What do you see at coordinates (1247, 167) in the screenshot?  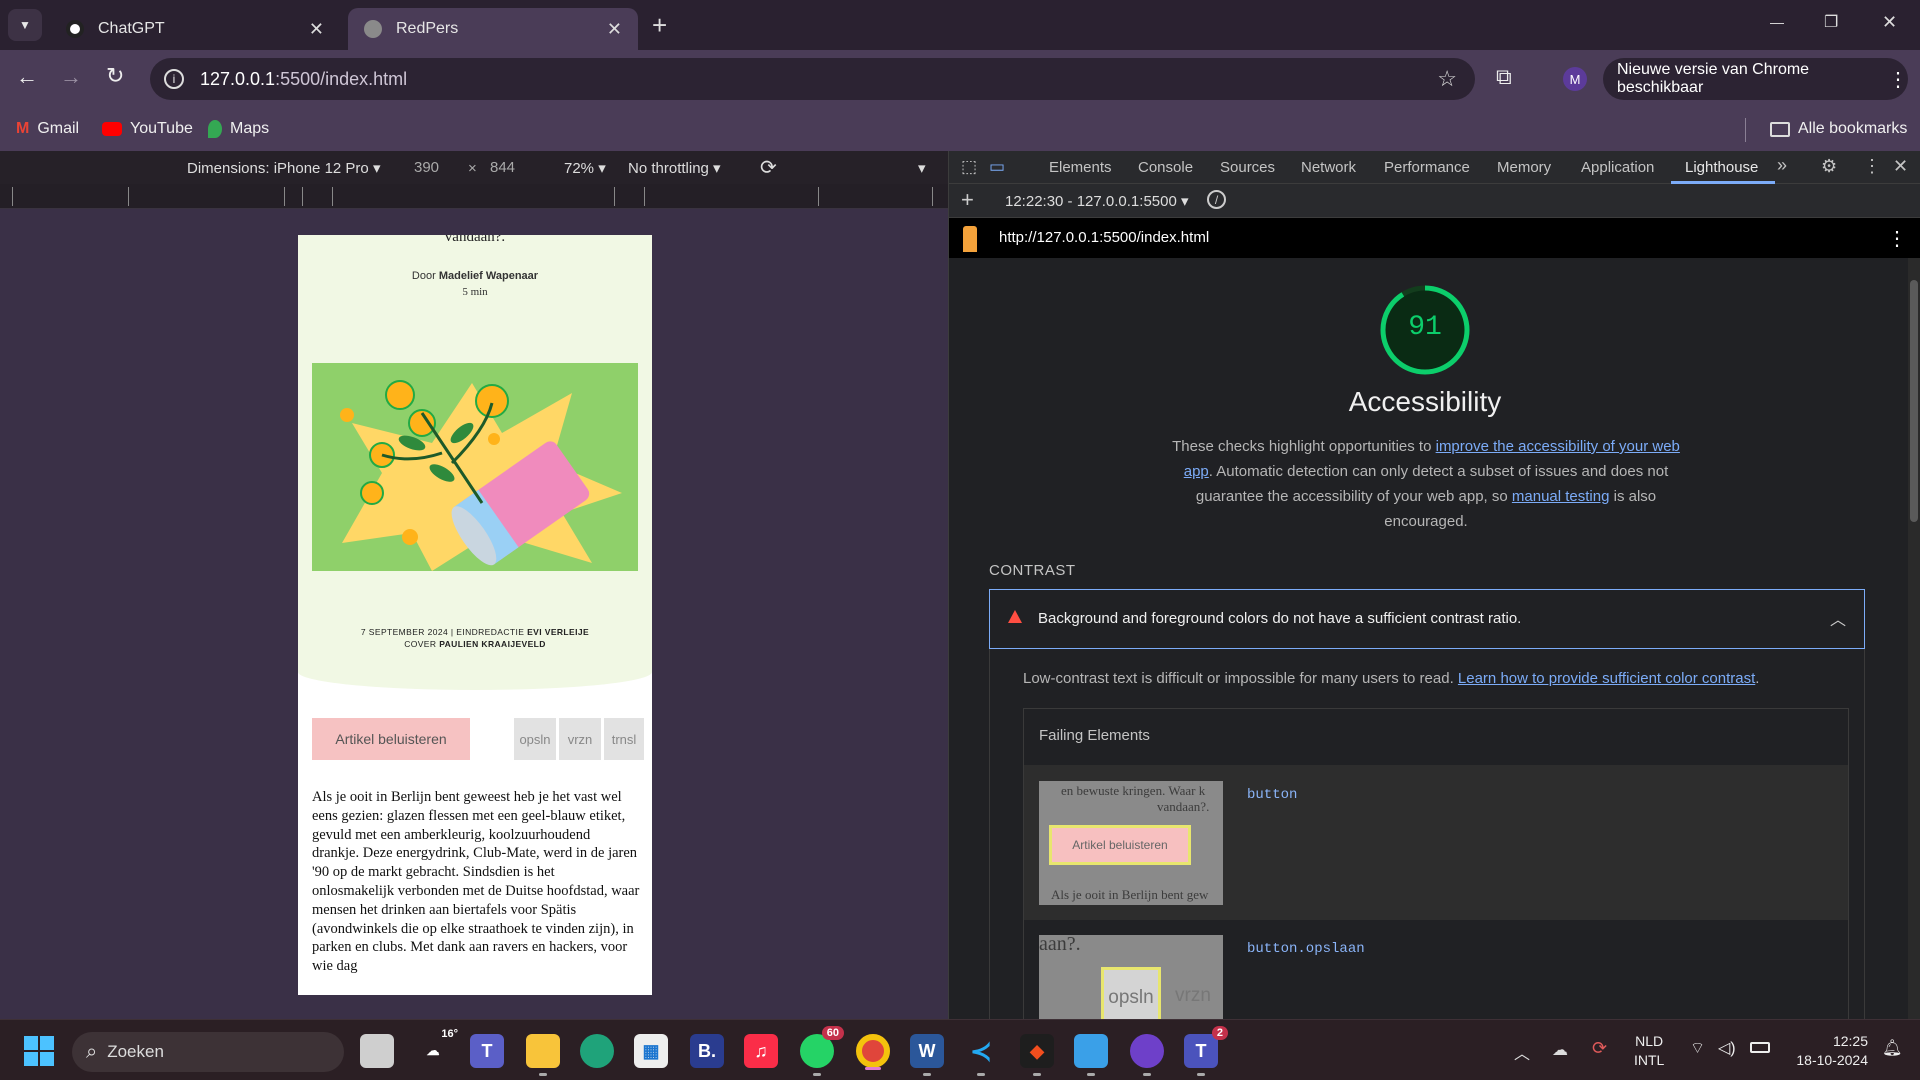 I see `tab-sources: Sources` at bounding box center [1247, 167].